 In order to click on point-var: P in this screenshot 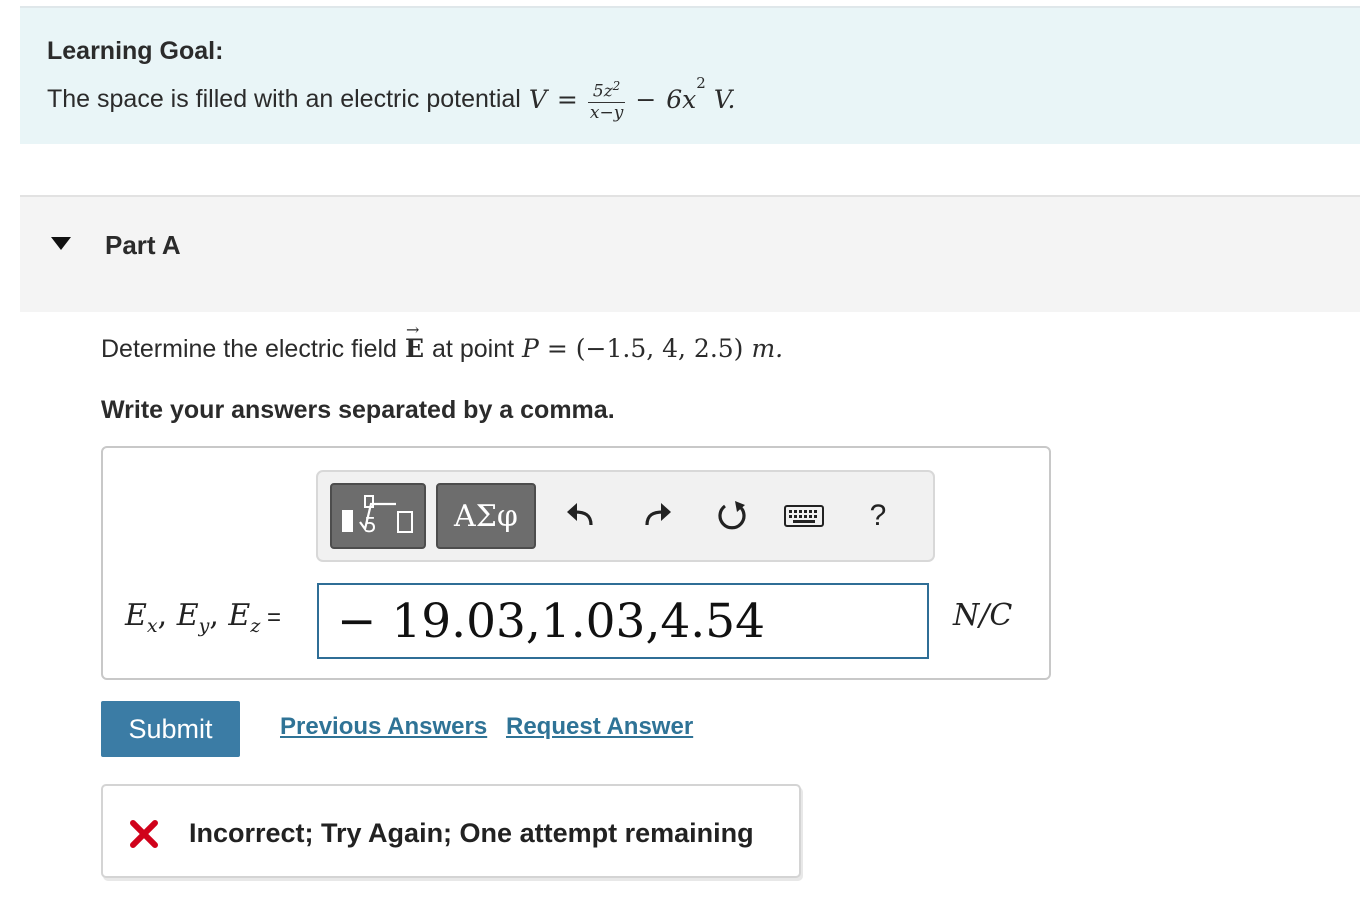, I will do `click(530, 348)`.